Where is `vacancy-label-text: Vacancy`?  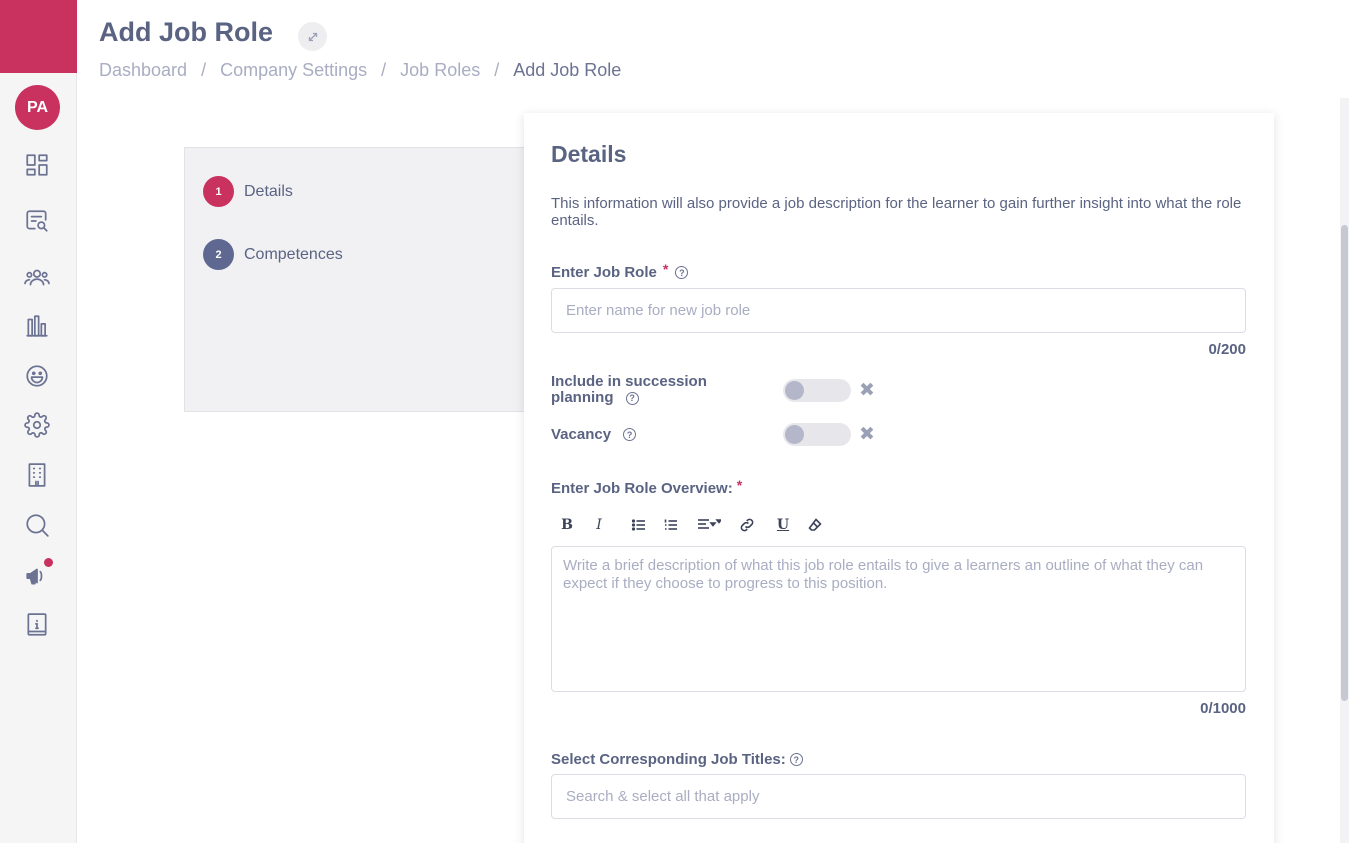
vacancy-label-text: Vacancy is located at coordinates (581, 434).